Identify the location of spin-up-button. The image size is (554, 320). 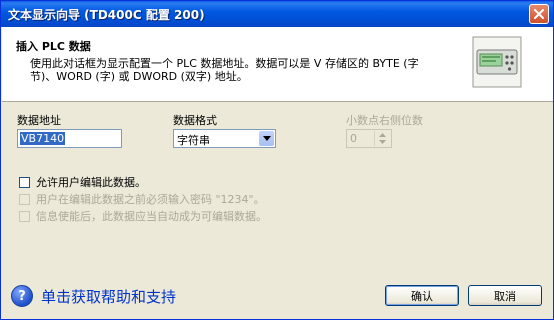
(382, 134).